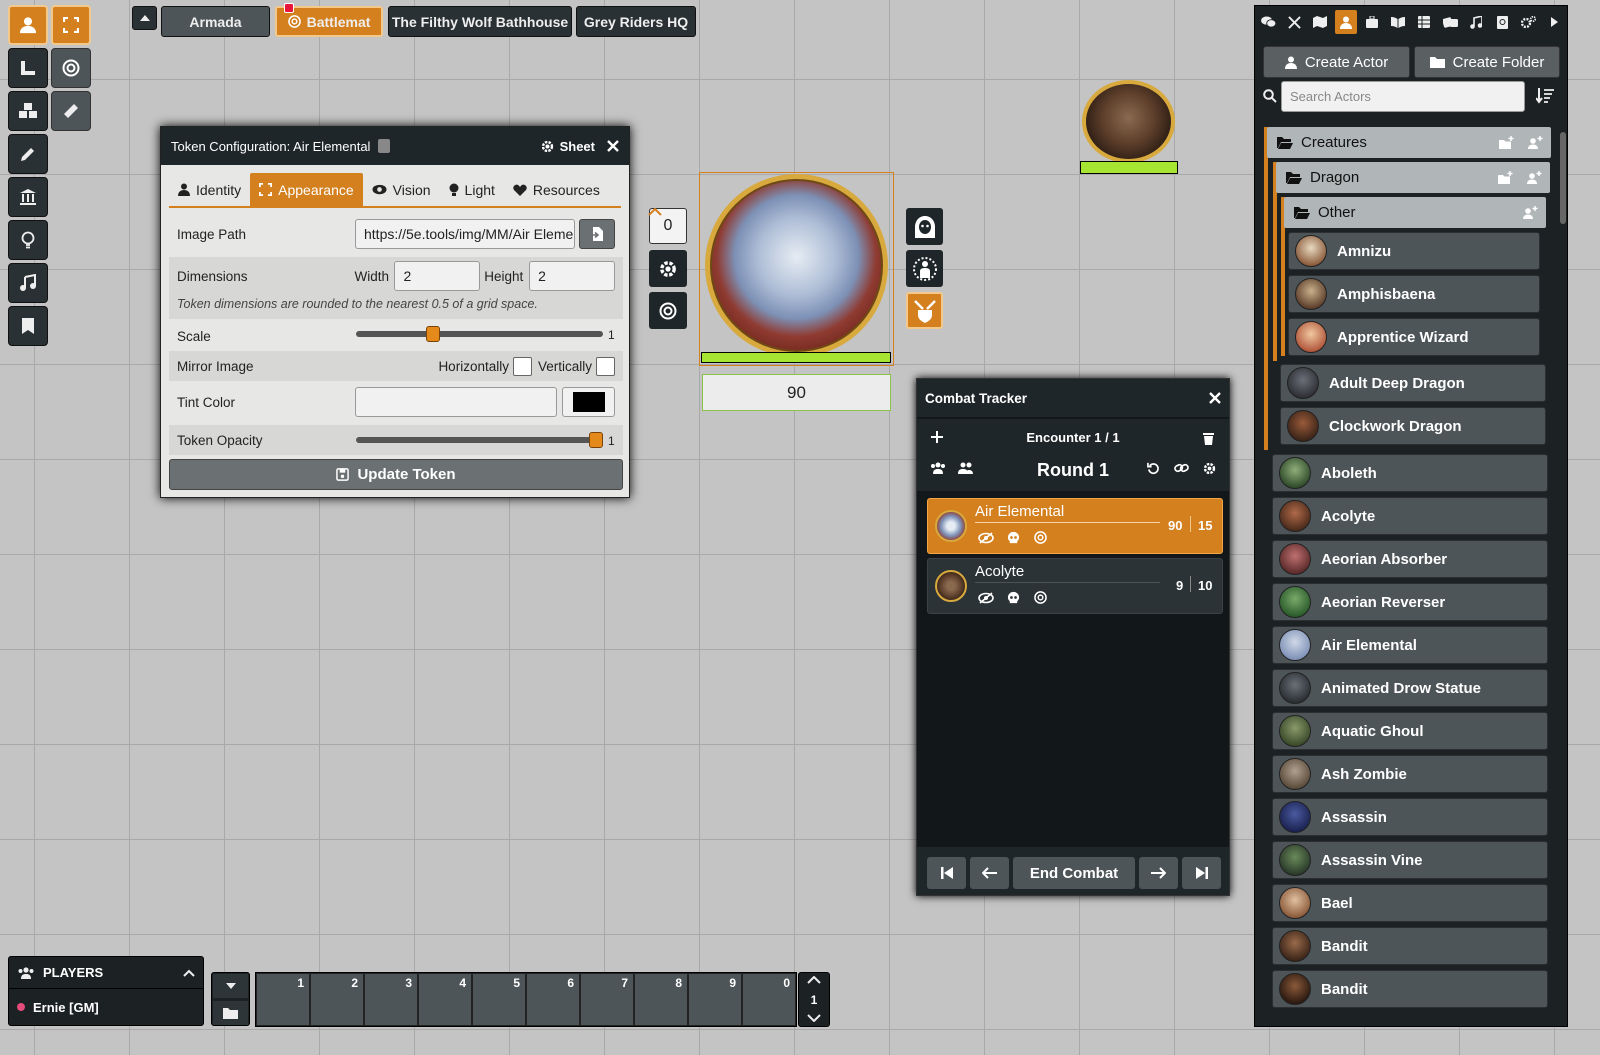  What do you see at coordinates (391, 999) in the screenshot?
I see `macro-slot-3: 3` at bounding box center [391, 999].